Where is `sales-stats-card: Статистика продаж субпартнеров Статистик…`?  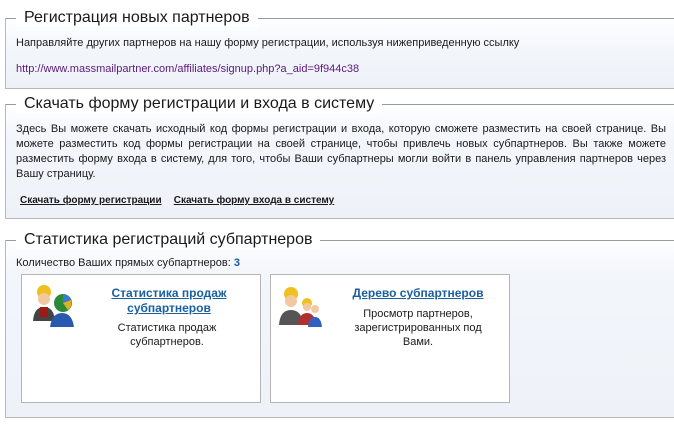
sales-stats-card: Статистика продаж субпартнеров Статистик… is located at coordinates (141, 338).